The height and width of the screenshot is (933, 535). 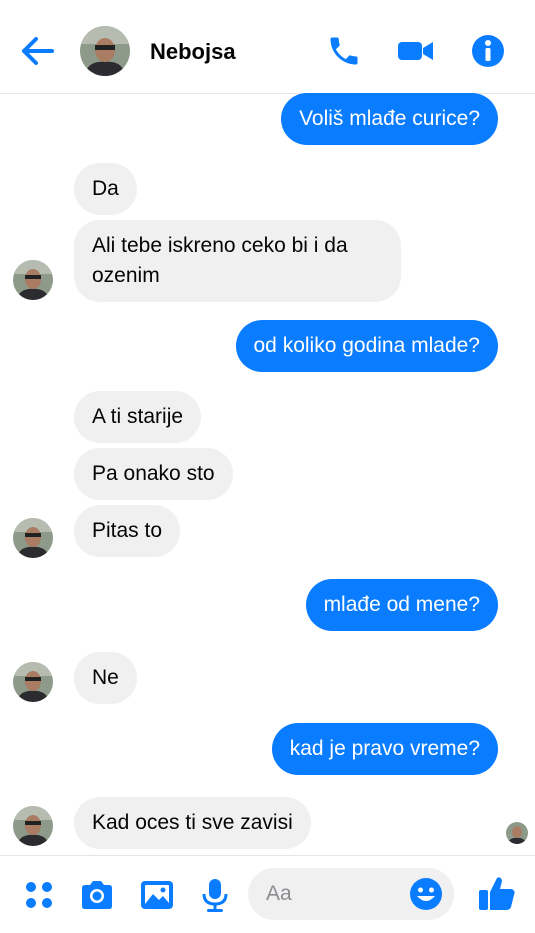 What do you see at coordinates (401, 605) in the screenshot?
I see `outgoing-message: mlađe od mene?` at bounding box center [401, 605].